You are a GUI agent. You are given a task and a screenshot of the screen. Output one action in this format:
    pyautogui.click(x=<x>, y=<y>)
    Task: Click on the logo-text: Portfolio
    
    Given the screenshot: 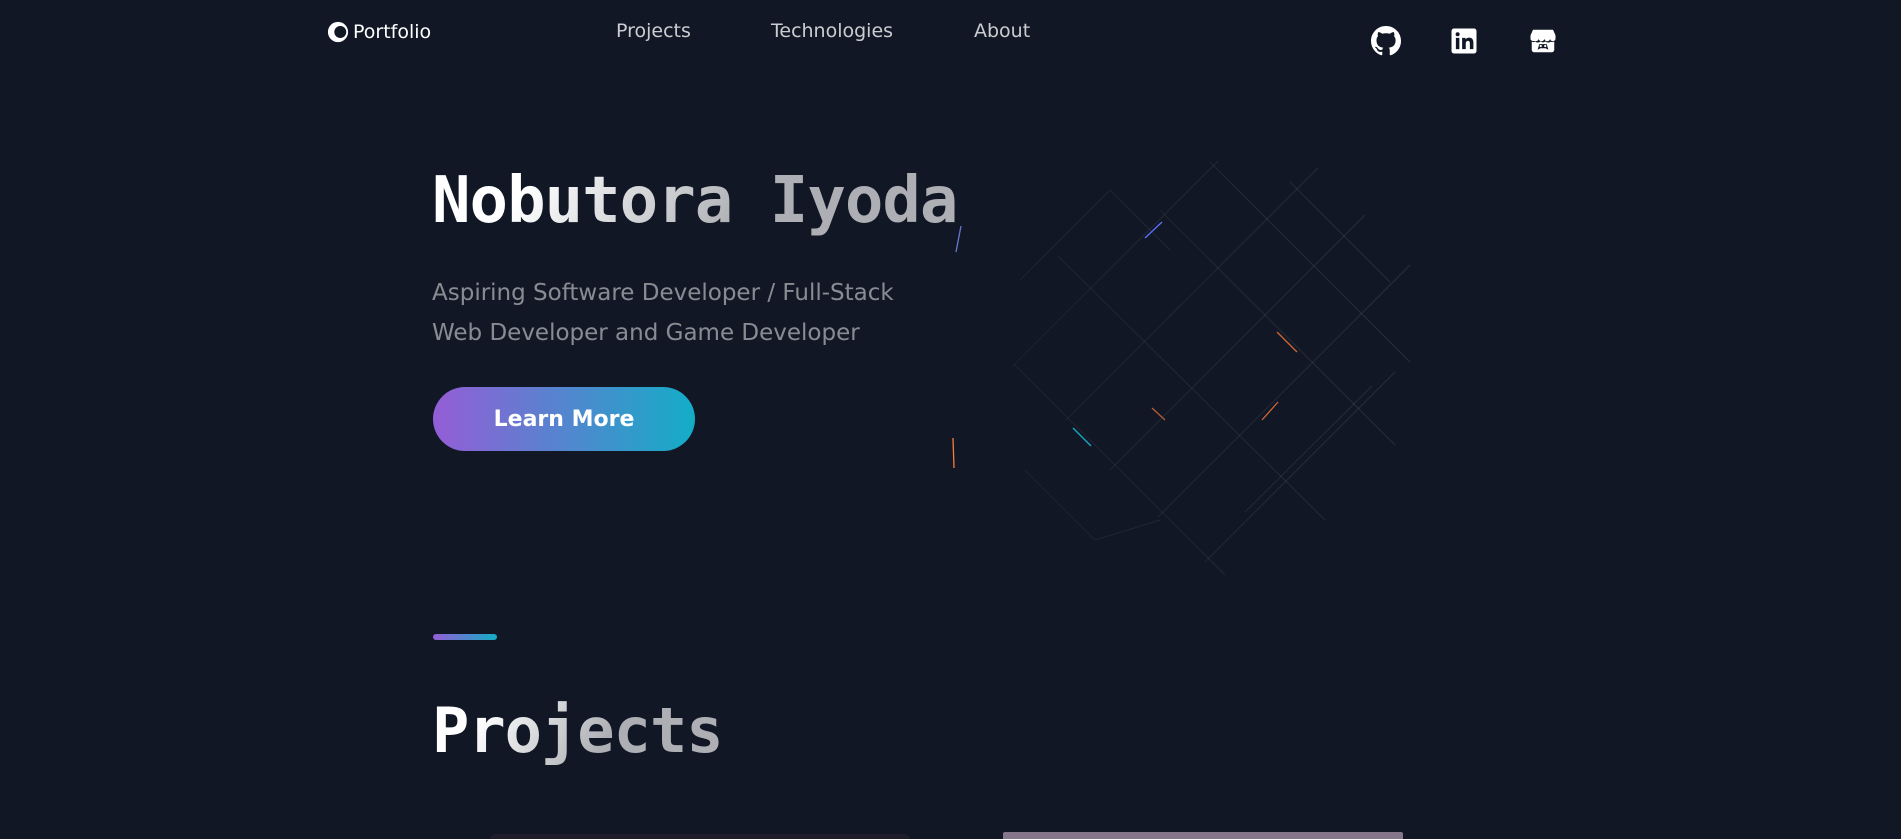 What is the action you would take?
    pyautogui.click(x=392, y=32)
    